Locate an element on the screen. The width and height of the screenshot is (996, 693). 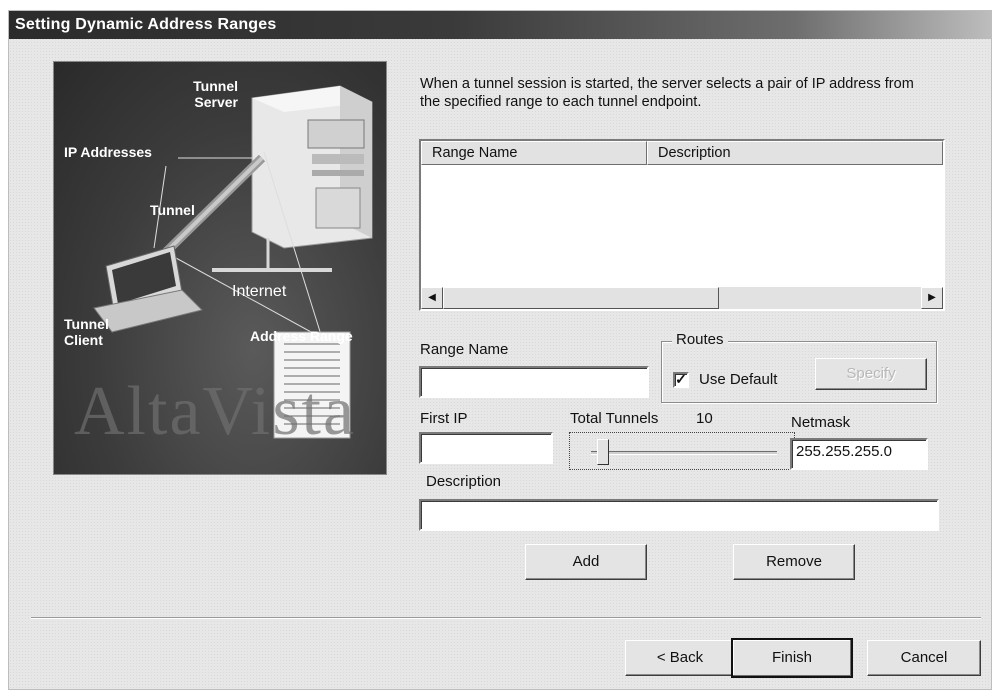
scrollbar-thumb is located at coordinates (581, 298).